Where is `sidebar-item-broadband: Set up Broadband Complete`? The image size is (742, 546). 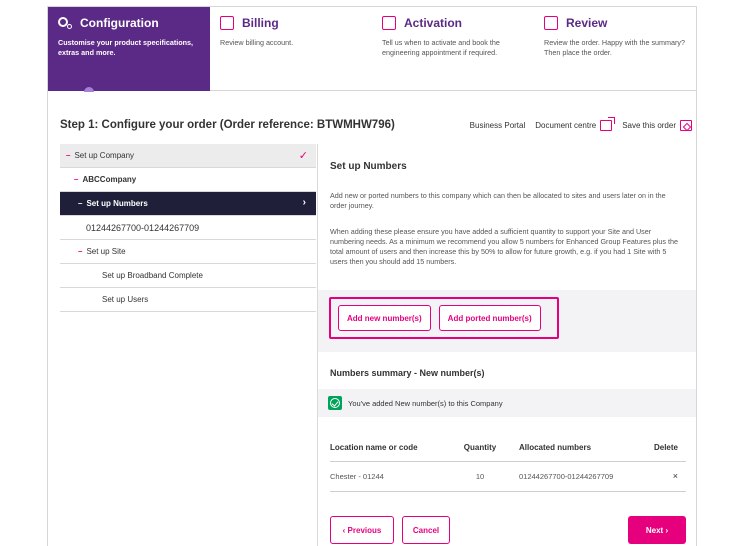
sidebar-item-broadband: Set up Broadband Complete is located at coordinates (188, 276).